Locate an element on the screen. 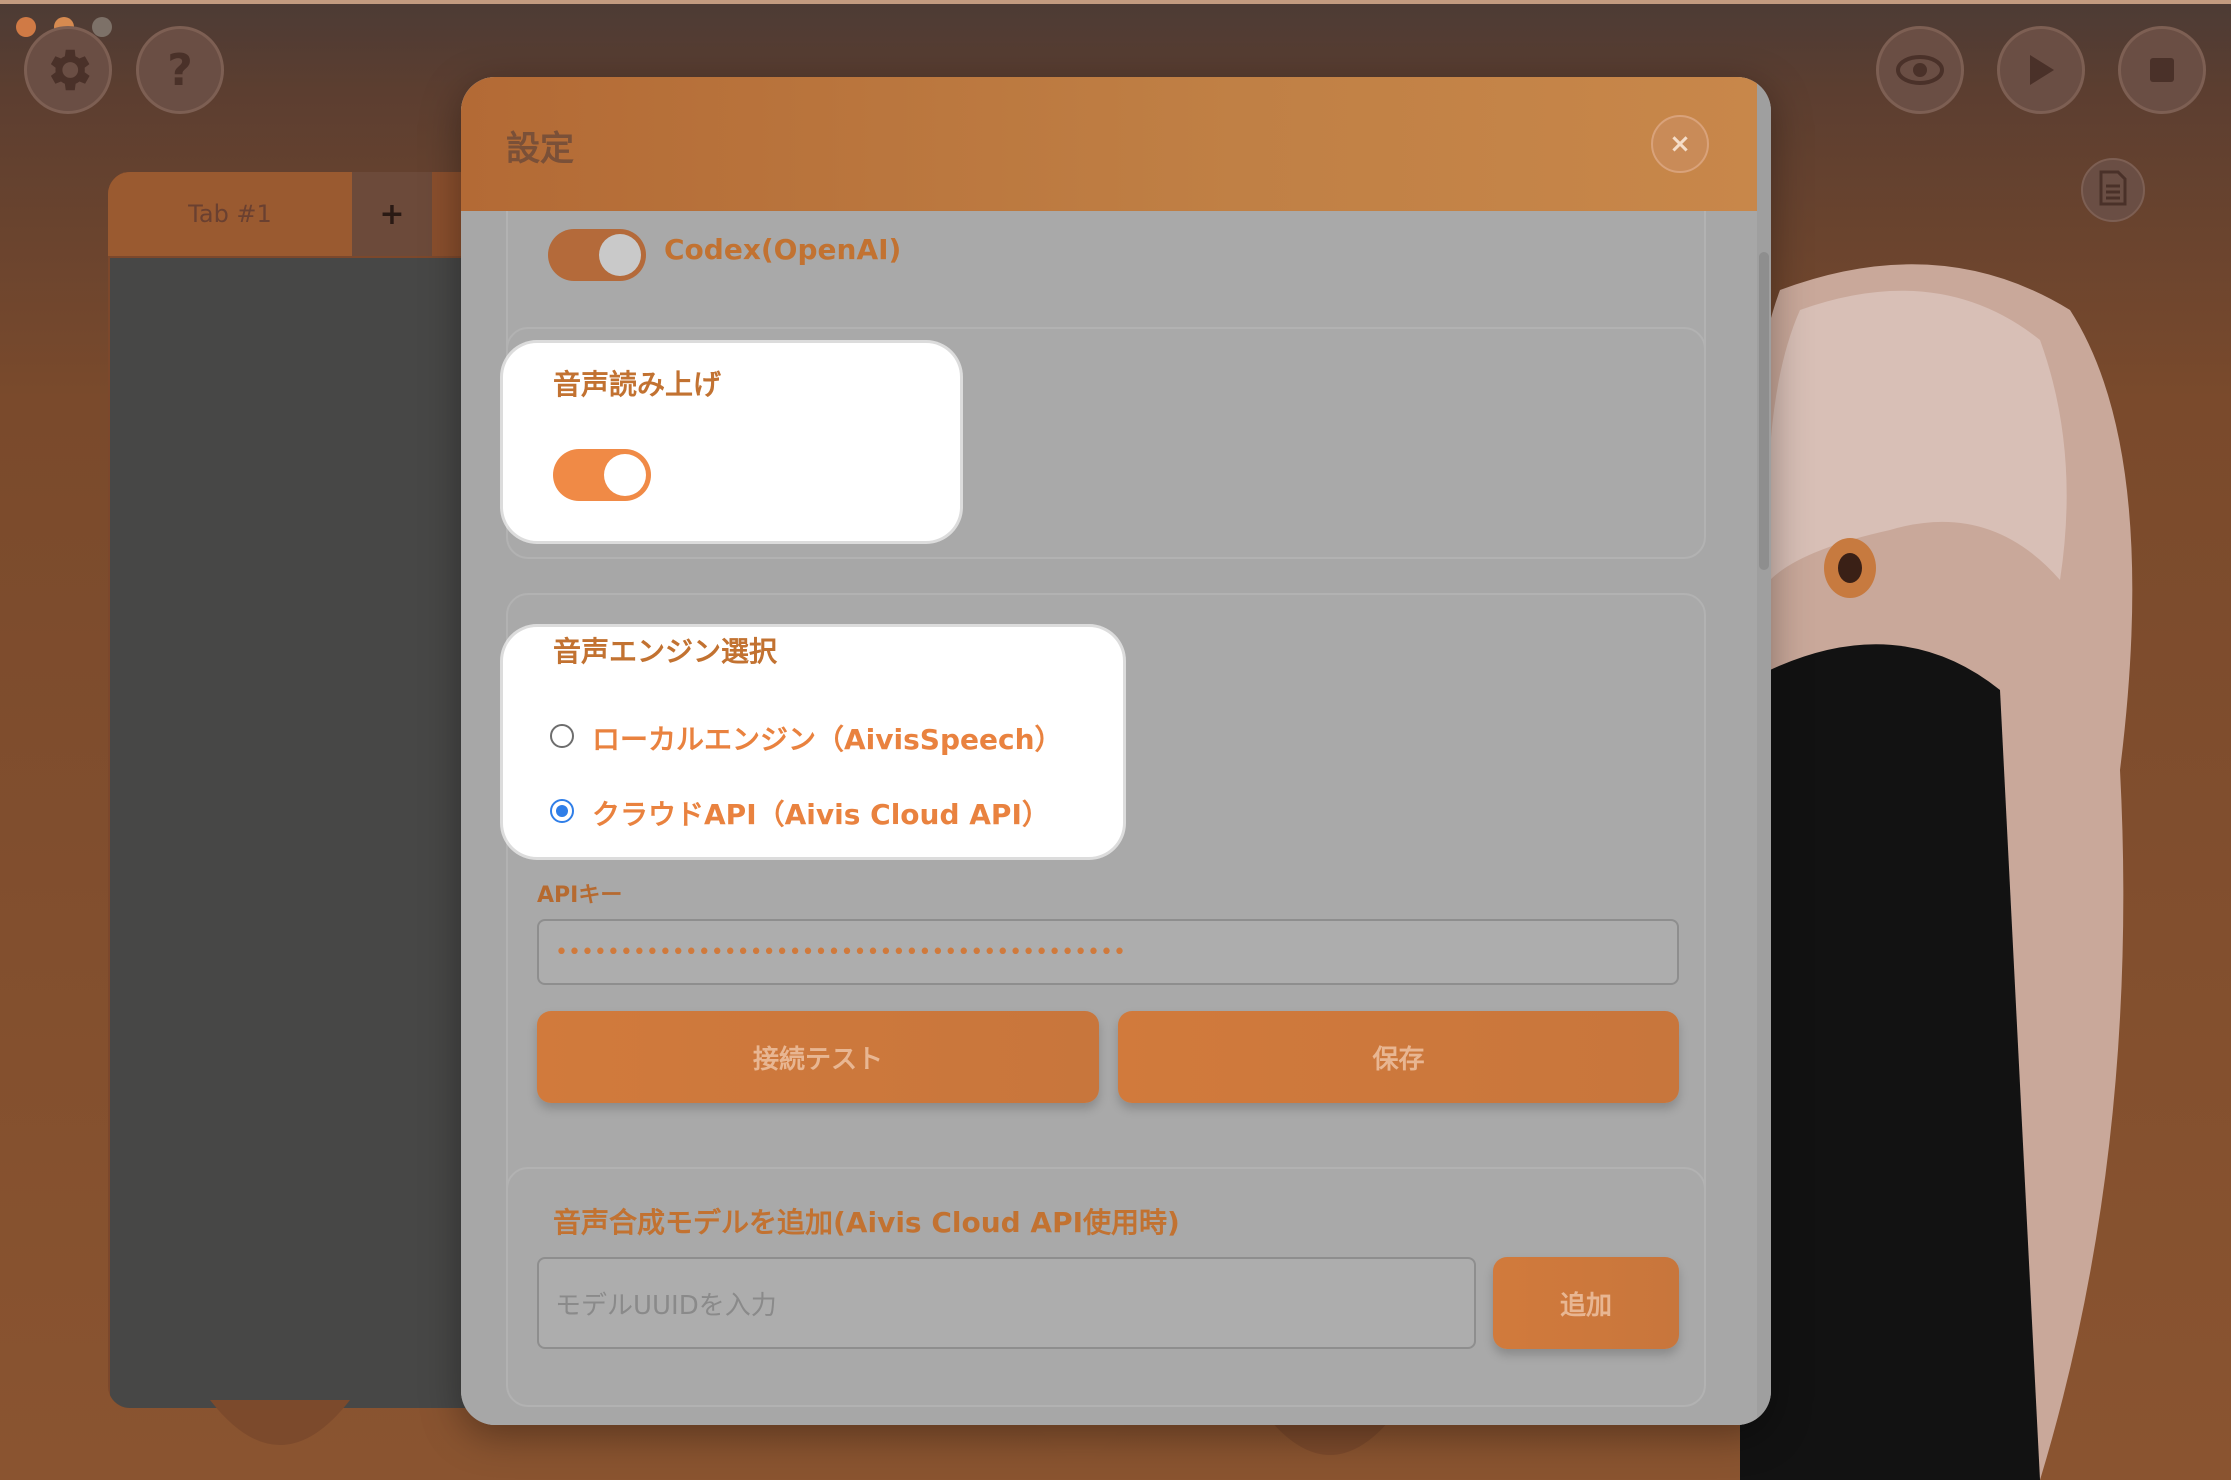 The height and width of the screenshot is (1480, 2231). radio-local-engine-label: ローカルエンジン（AivisSpeech） is located at coordinates (827, 738).